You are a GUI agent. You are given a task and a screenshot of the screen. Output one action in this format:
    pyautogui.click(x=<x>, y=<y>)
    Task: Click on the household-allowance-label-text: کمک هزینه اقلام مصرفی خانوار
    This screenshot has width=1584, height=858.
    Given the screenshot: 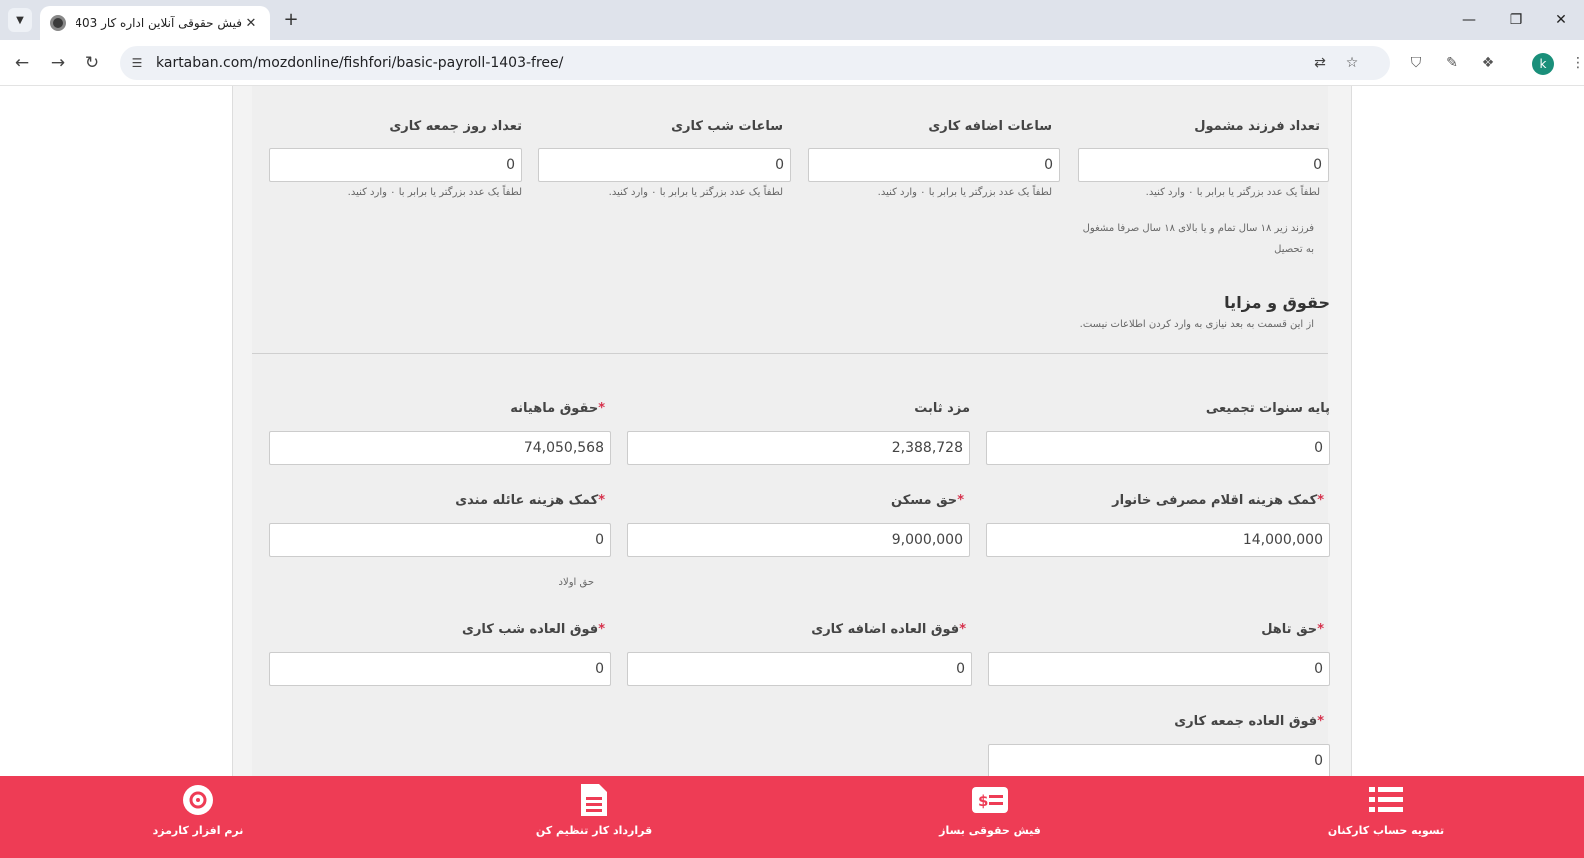 What is the action you would take?
    pyautogui.click(x=1215, y=500)
    